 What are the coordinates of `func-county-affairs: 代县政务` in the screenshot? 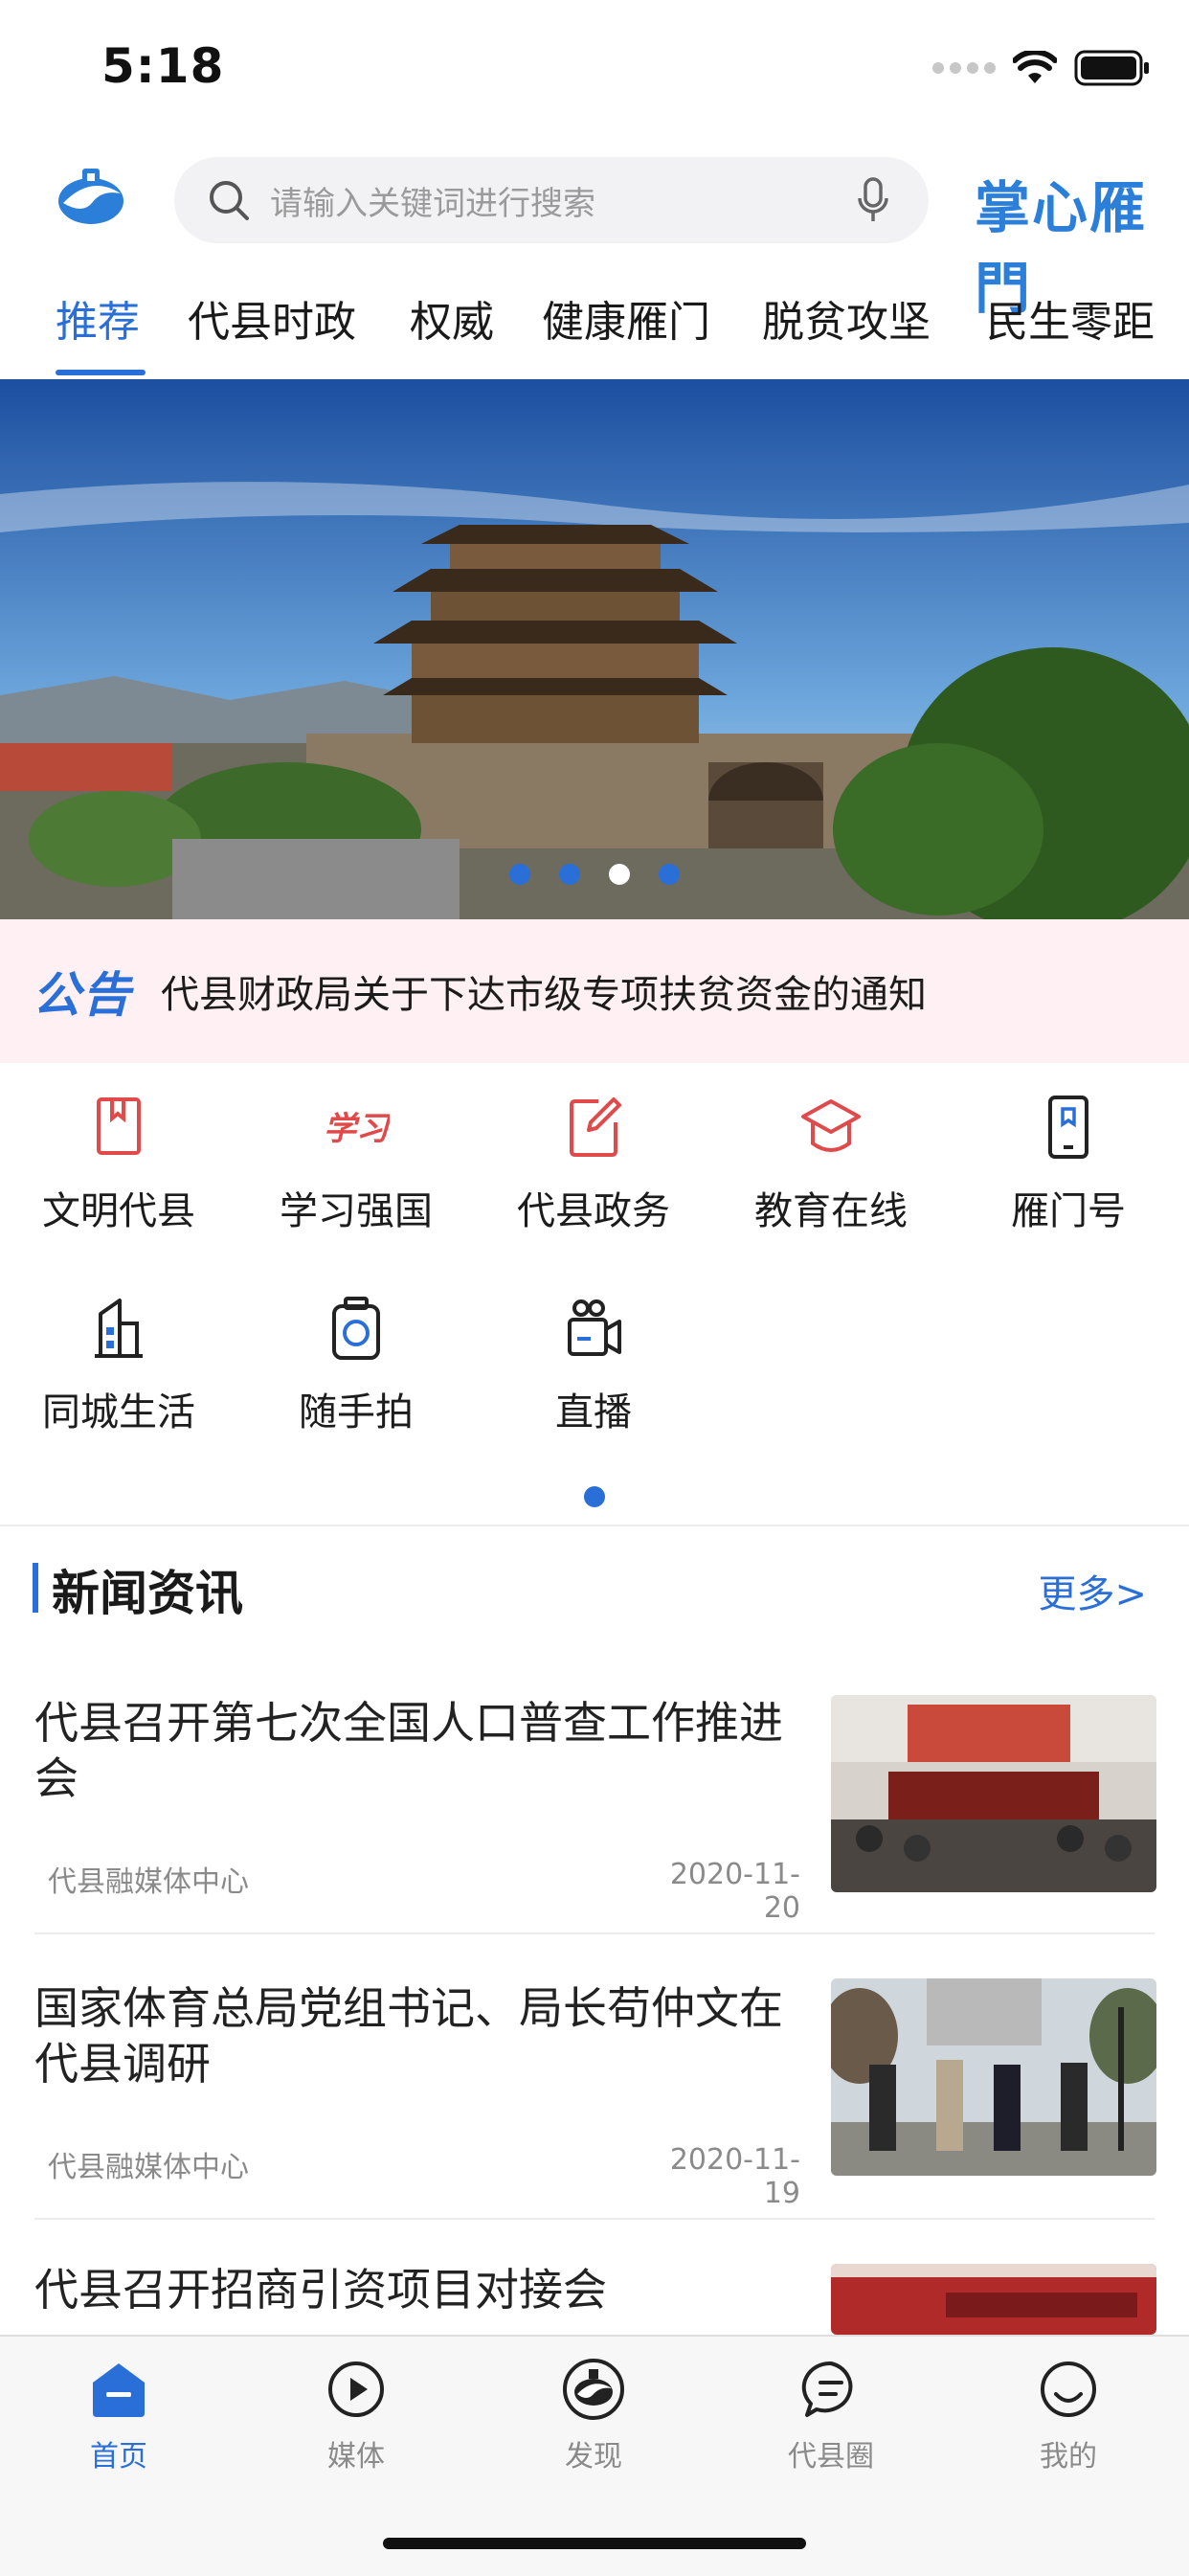 It's located at (593, 1164).